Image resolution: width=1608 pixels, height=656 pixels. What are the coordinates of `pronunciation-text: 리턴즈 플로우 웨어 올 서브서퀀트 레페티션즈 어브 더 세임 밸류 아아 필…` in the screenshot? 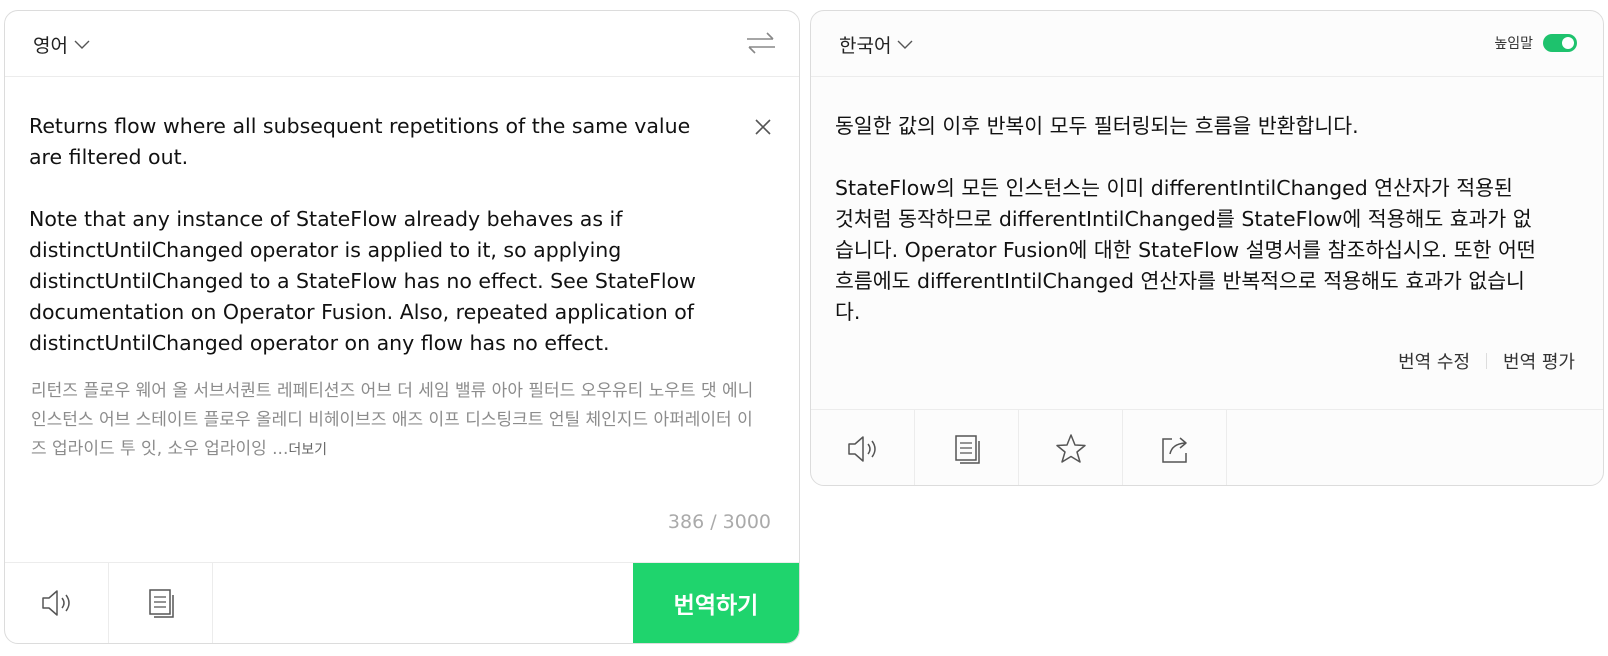 It's located at (392, 420).